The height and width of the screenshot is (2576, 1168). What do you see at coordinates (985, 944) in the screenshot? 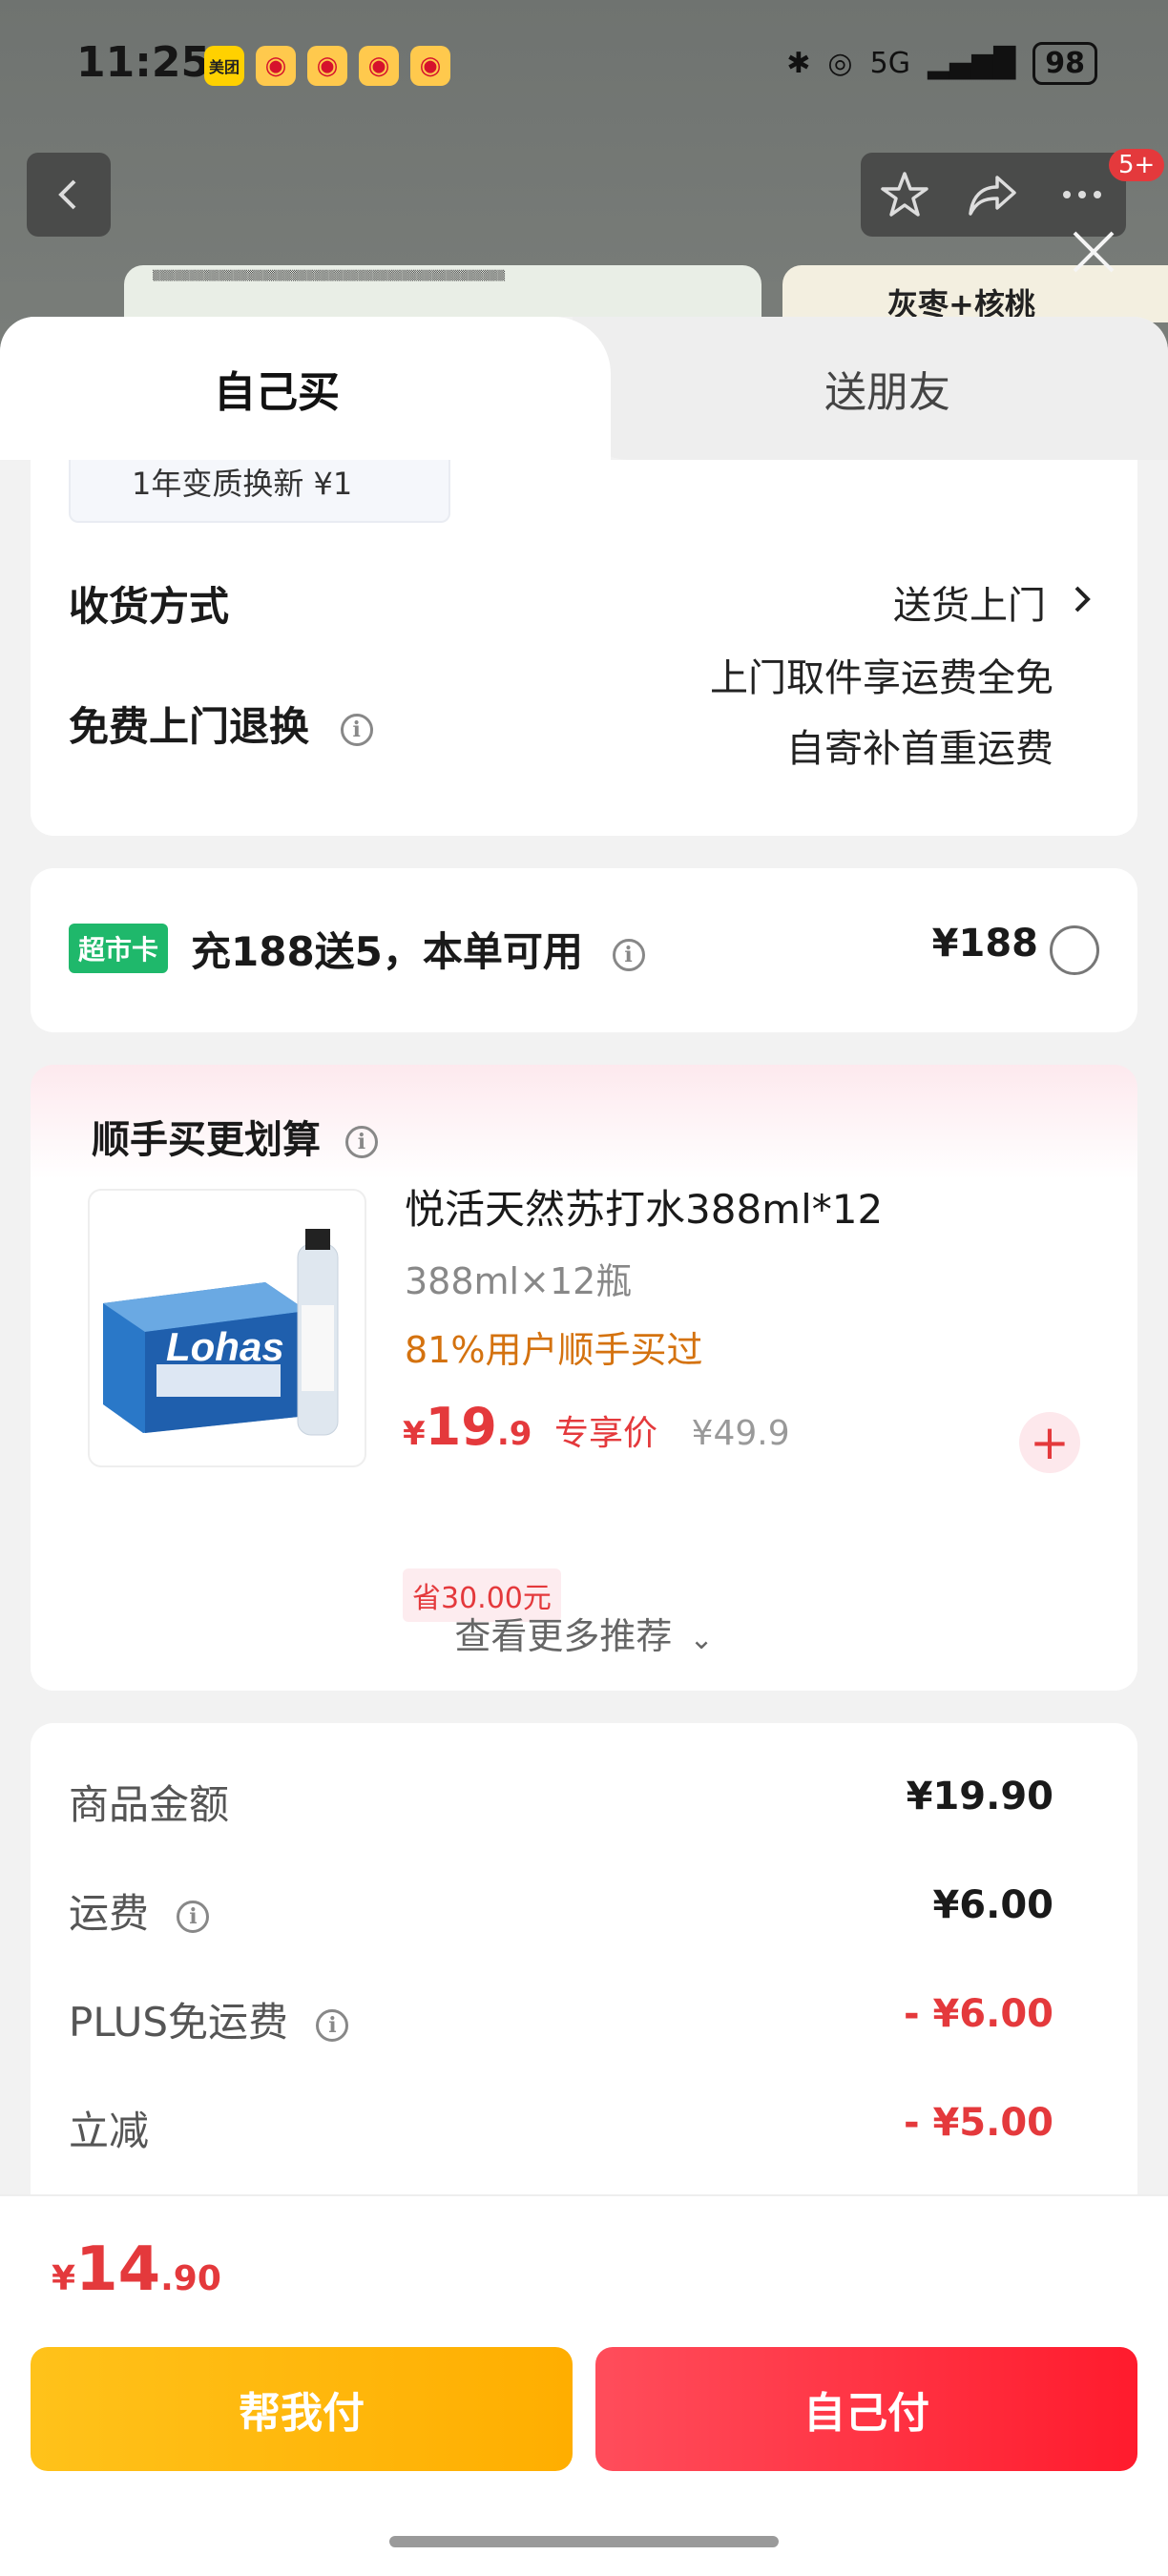
I see `promo-price: ¥188` at bounding box center [985, 944].